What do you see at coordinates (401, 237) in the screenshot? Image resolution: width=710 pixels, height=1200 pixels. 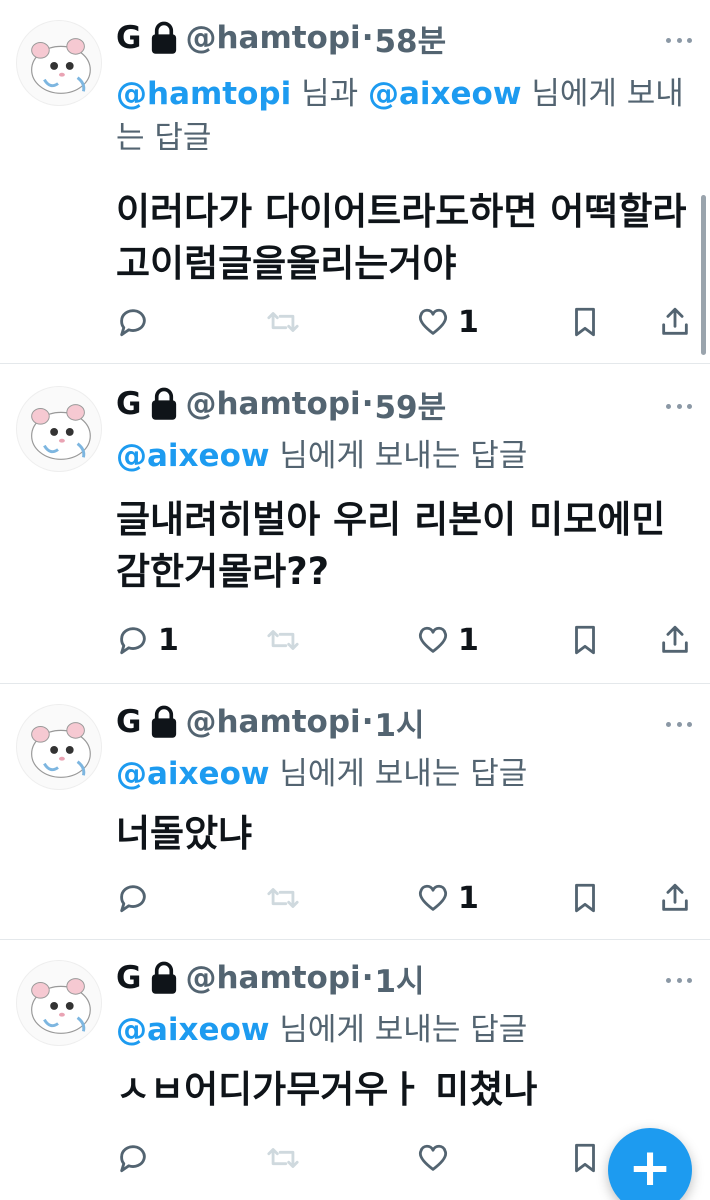 I see `tweet-text: 이러다가 다이어트라도하면 어떡할라고이럼글을올리는거야` at bounding box center [401, 237].